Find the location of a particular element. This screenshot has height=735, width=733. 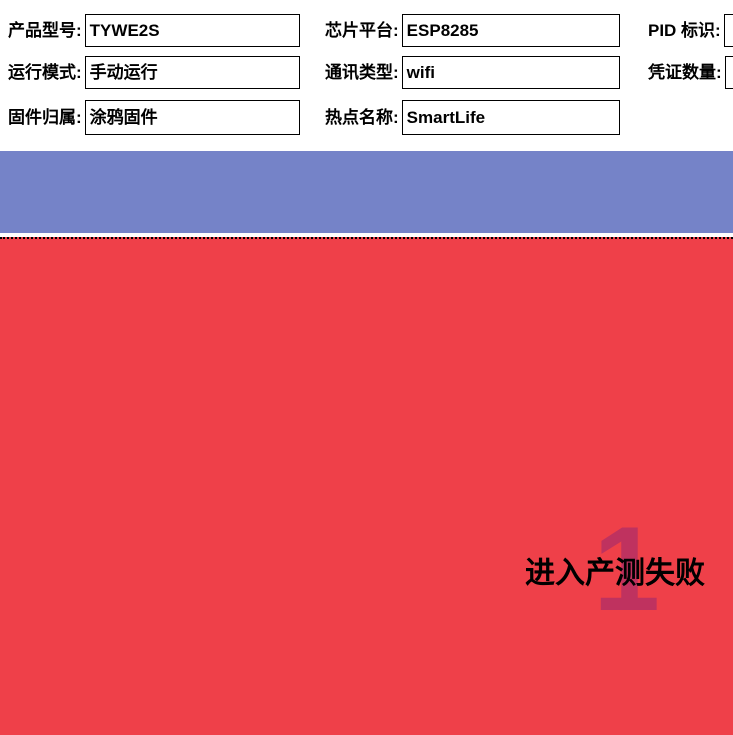

field-label-credential-count: 凭证数量: is located at coordinates (685, 72).